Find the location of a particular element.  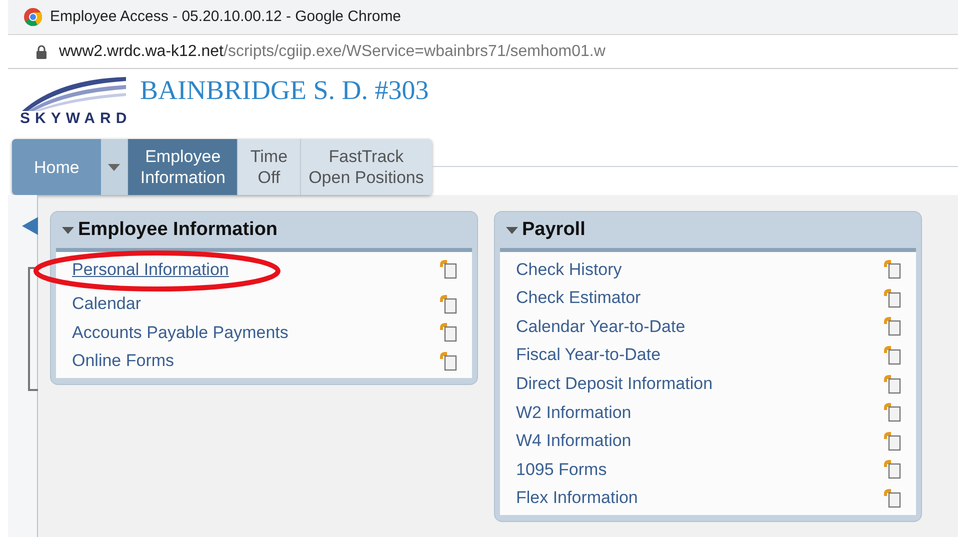

collapse-arrow-icon is located at coordinates (30, 226).